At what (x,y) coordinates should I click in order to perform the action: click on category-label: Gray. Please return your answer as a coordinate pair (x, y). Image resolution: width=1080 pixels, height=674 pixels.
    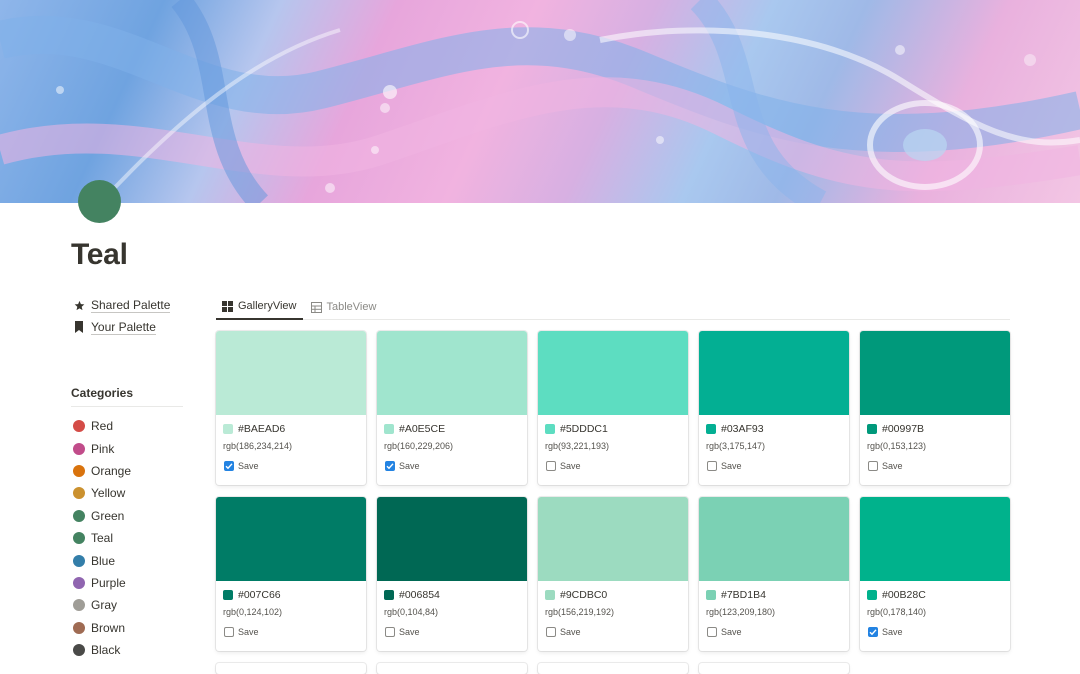
    Looking at the image, I should click on (104, 605).